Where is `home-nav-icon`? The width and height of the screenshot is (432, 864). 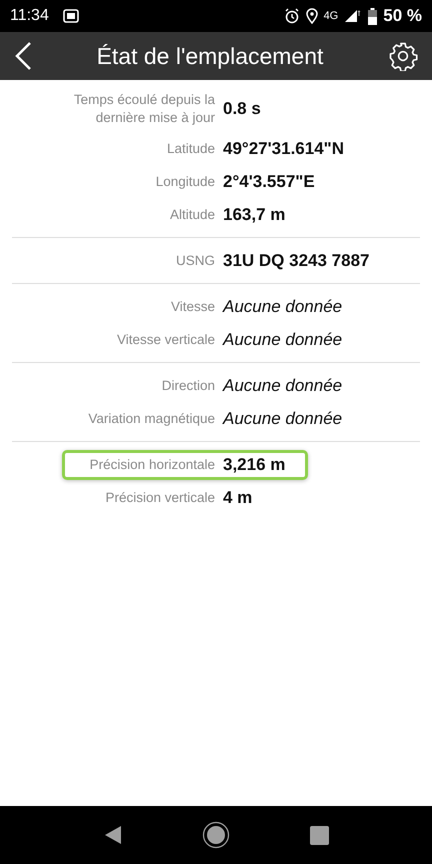
home-nav-icon is located at coordinates (216, 835).